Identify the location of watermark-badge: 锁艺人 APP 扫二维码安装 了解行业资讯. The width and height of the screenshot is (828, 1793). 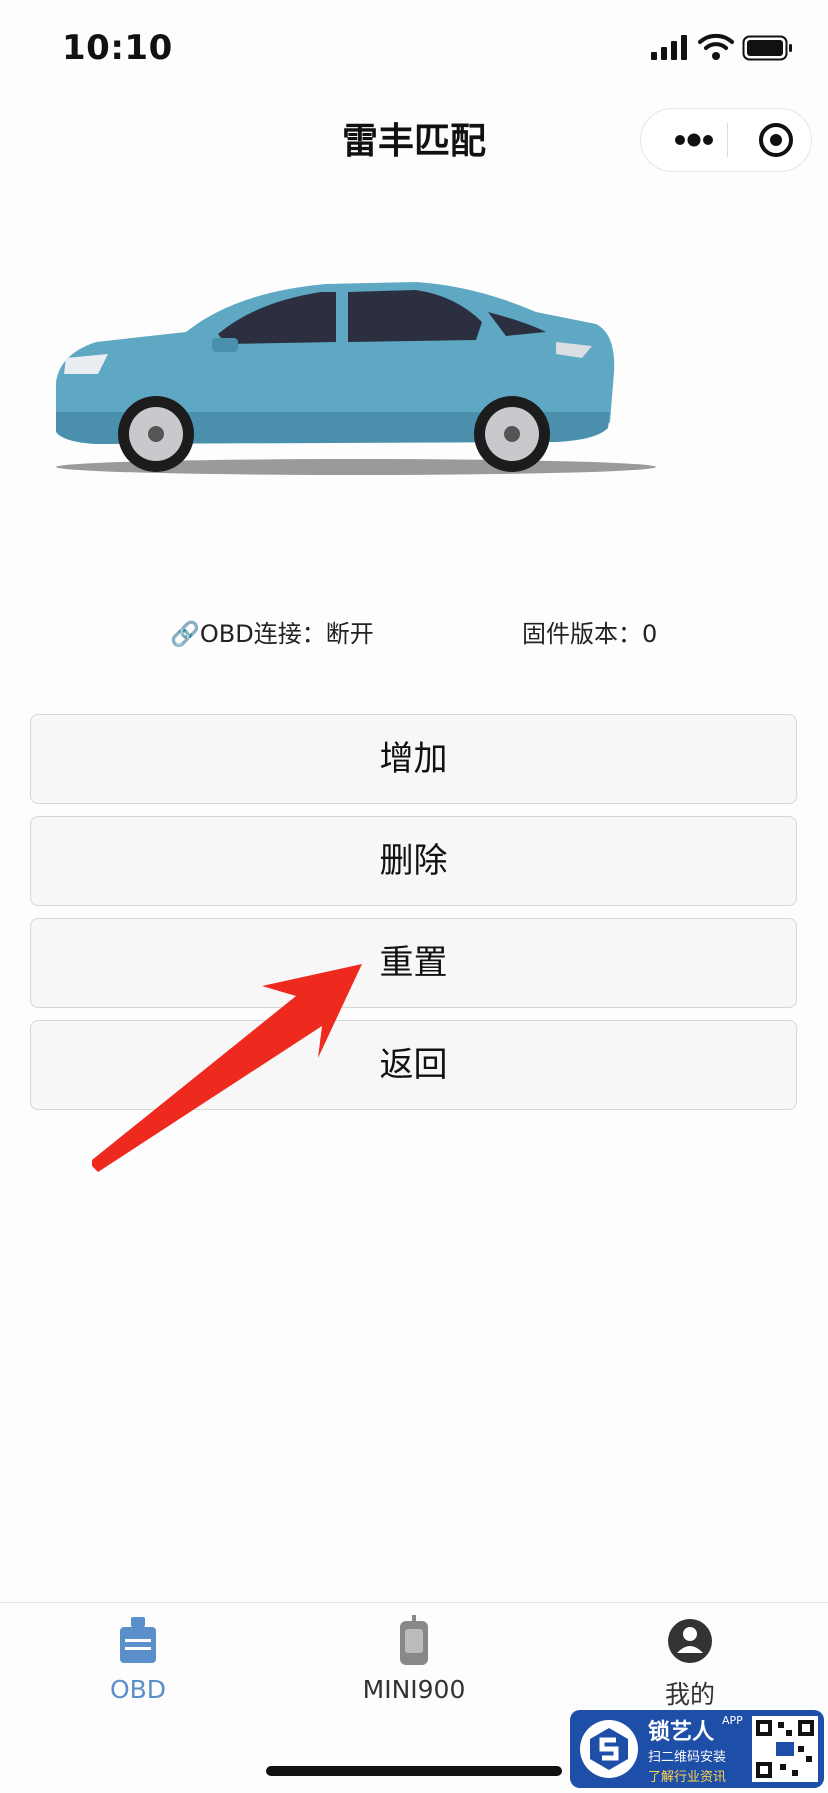
(697, 1749).